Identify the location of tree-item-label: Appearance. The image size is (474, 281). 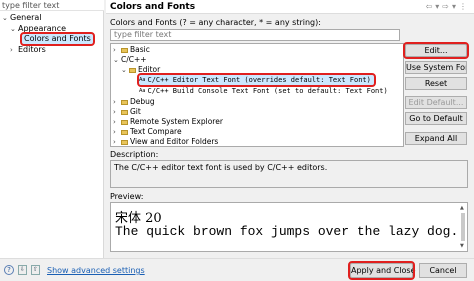
(42, 28).